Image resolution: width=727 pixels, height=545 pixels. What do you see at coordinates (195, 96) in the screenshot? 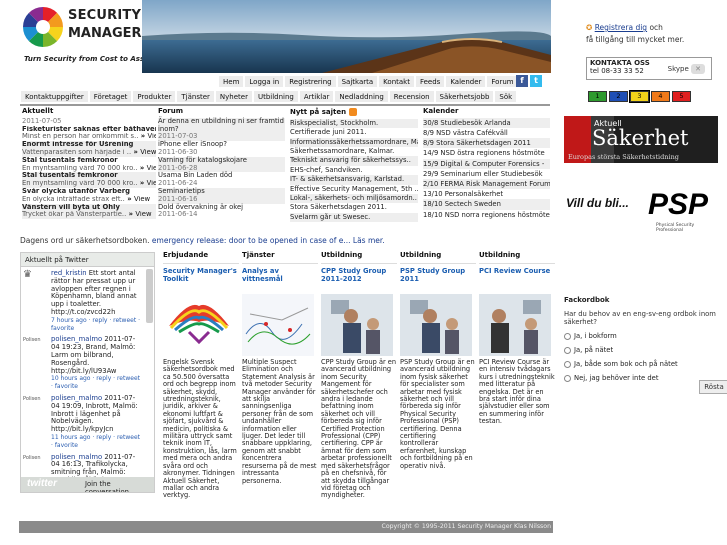
I see `main-nav-item: Tjänster` at bounding box center [195, 96].